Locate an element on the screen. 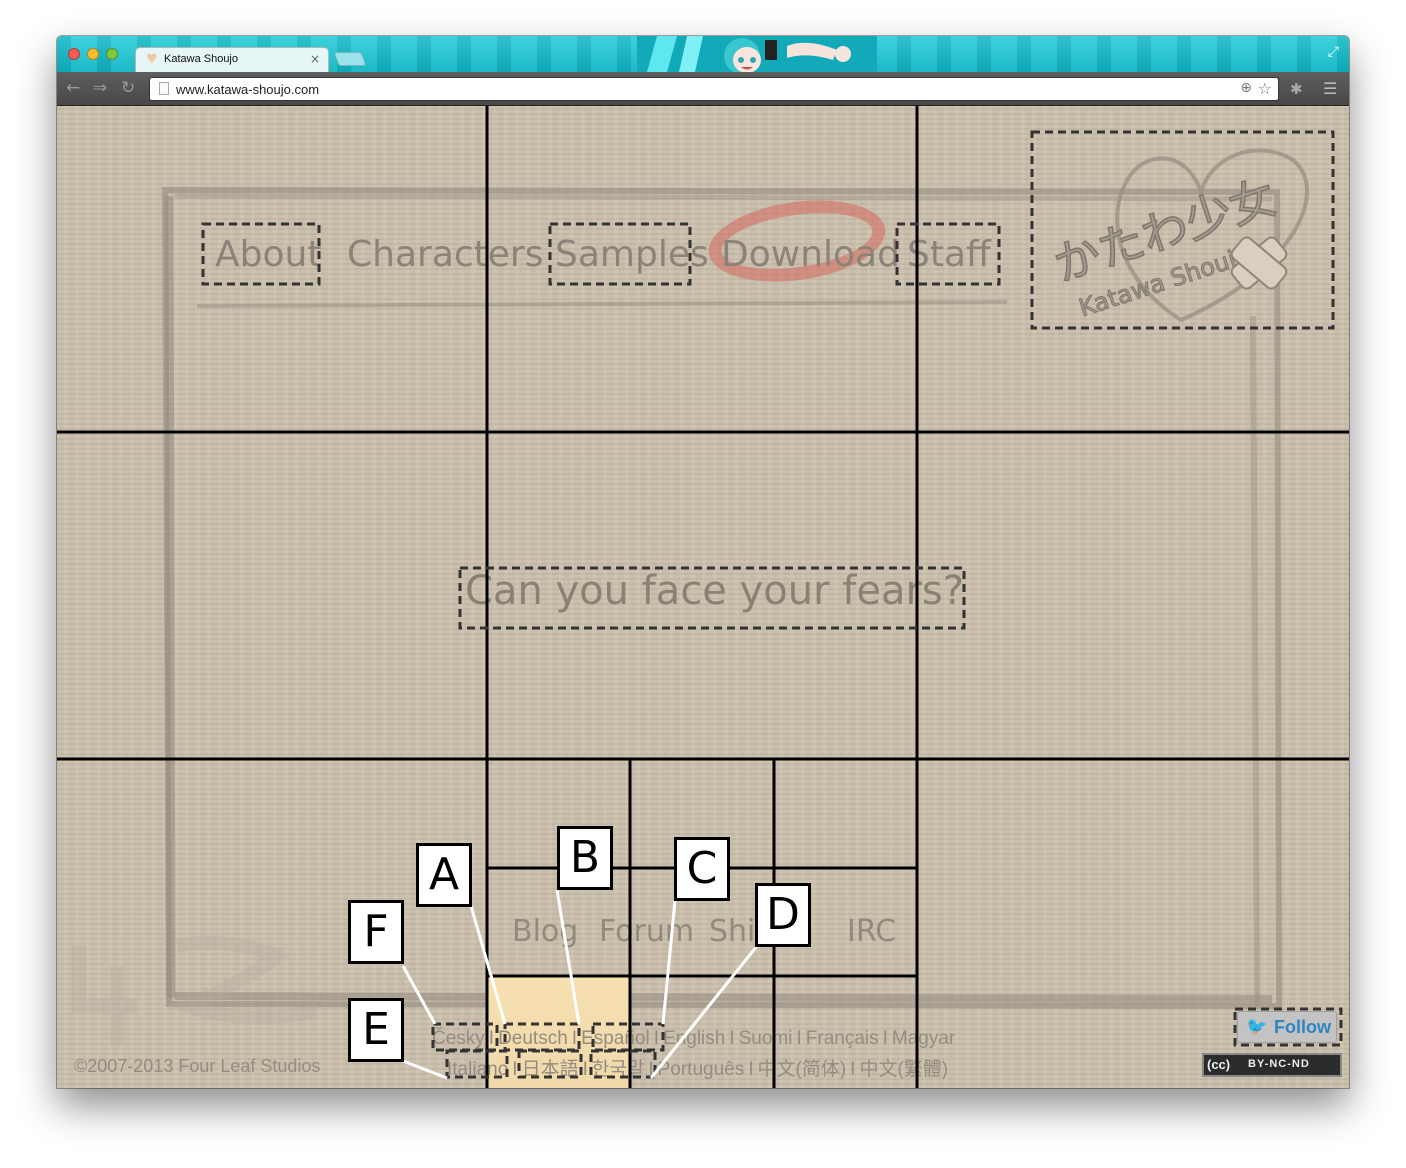 Image resolution: width=1406 pixels, height=1168 pixels. maximize-window-button is located at coordinates (112, 54).